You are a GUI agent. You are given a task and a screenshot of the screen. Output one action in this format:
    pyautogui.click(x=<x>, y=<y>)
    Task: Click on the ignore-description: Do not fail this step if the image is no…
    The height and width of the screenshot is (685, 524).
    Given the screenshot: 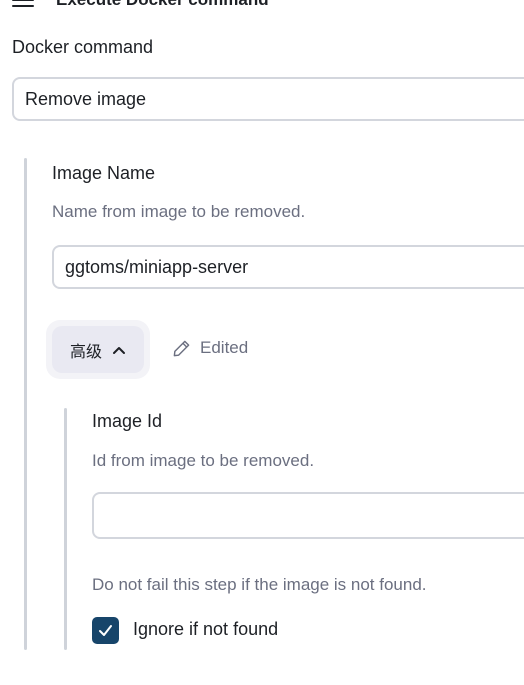 What is the action you would take?
    pyautogui.click(x=259, y=584)
    